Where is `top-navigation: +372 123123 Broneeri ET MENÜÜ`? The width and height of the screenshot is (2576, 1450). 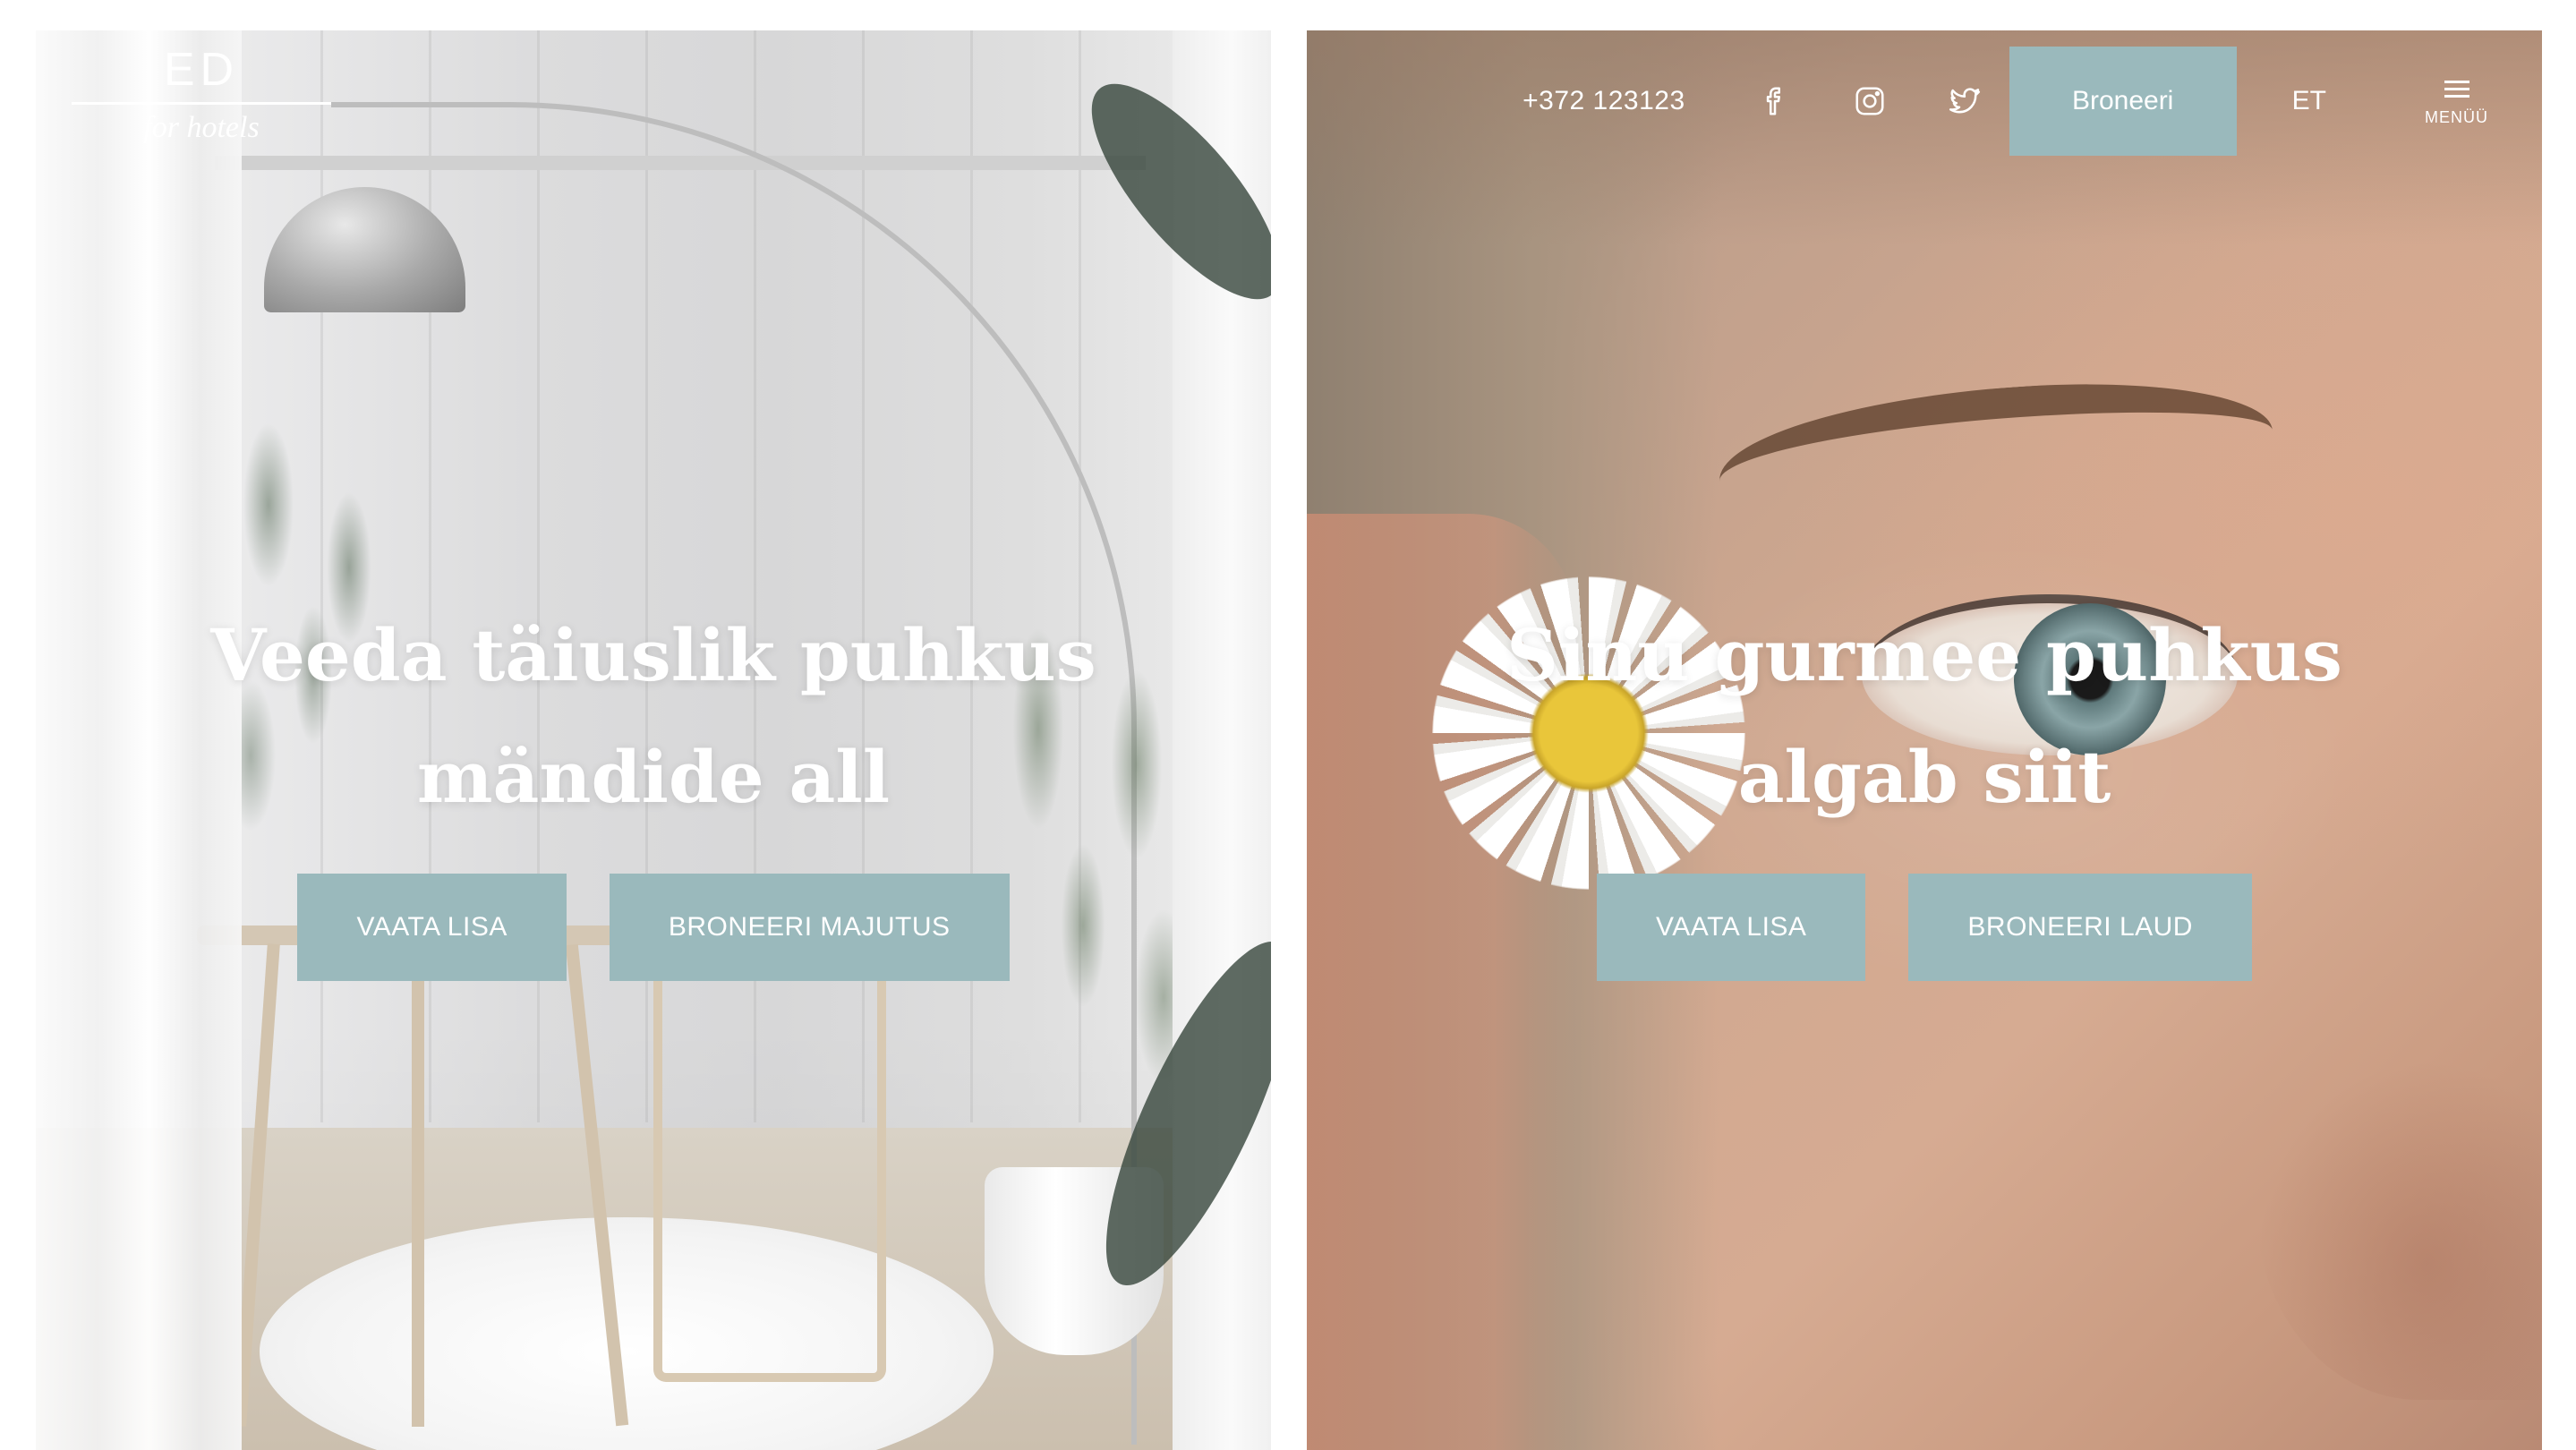 top-navigation: +372 123123 Broneeri ET MENÜÜ is located at coordinates (1924, 101).